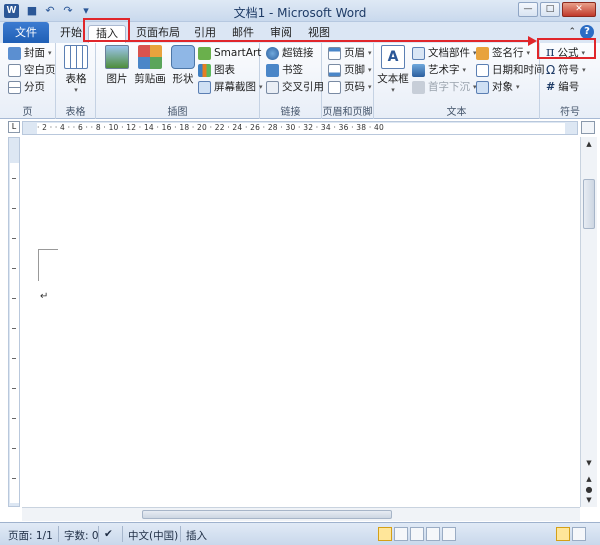 This screenshot has height=545, width=600. What do you see at coordinates (350, 70) in the screenshot?
I see `footer-button: 页脚 ▾` at bounding box center [350, 70].